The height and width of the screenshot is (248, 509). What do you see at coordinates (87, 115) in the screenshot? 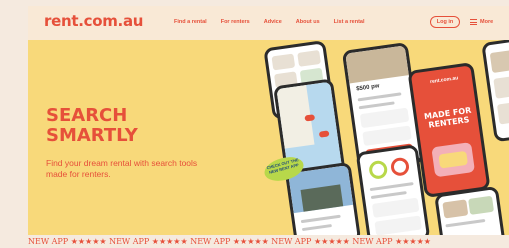
I see `hero-title-line1: SEARCH` at bounding box center [87, 115].